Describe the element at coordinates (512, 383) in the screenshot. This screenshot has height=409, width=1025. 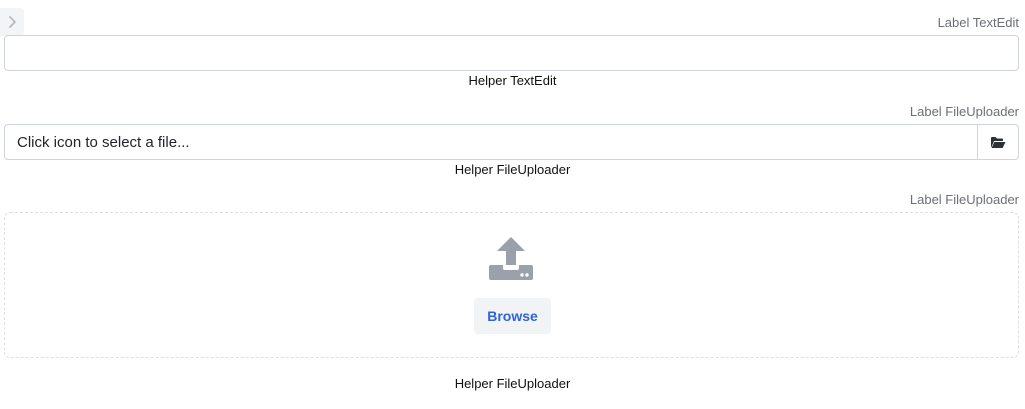
I see `file-dropzone-helper: Helper FileUploader` at that location.